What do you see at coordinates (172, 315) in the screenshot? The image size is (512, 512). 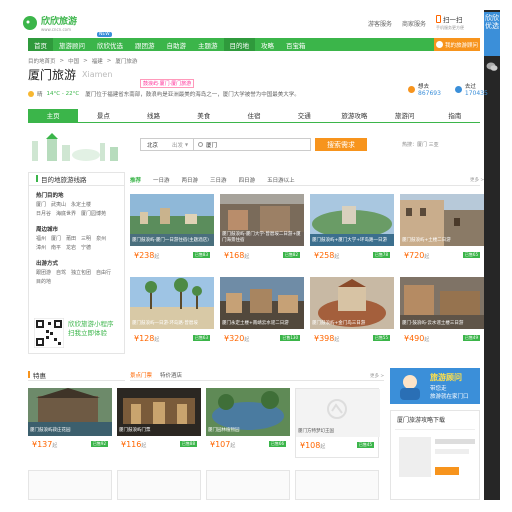 I see `route-card: 厦门鼓浪屿一日游·环岛路·曾厝垵 ¥128起 已售63` at bounding box center [172, 315].